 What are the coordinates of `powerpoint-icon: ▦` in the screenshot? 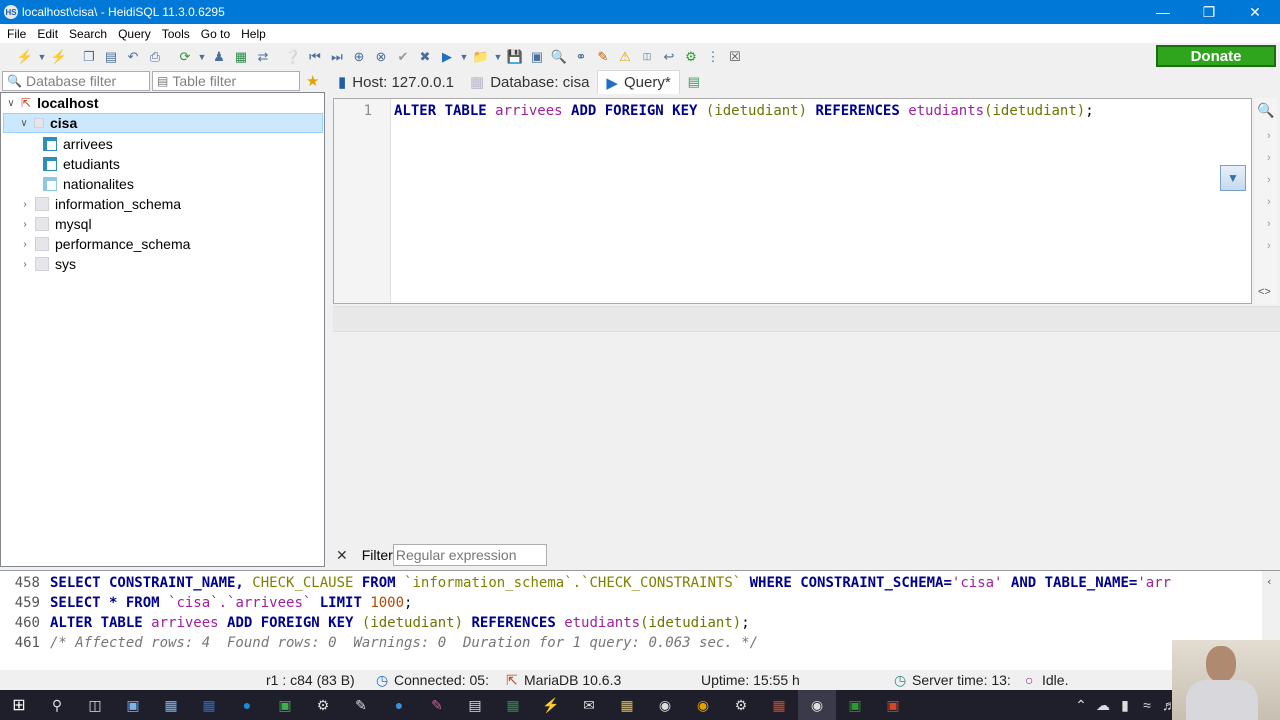 It's located at (779, 705).